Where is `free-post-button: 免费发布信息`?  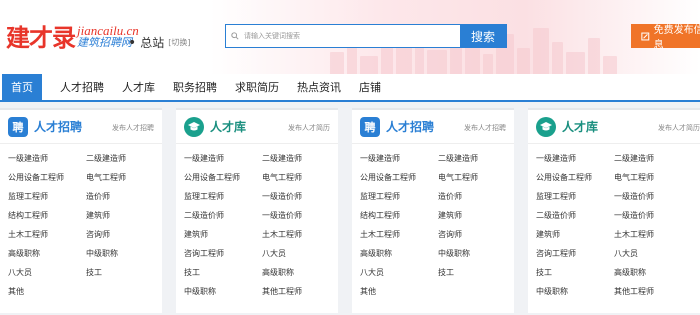 free-post-button: 免费发布信息 is located at coordinates (665, 37).